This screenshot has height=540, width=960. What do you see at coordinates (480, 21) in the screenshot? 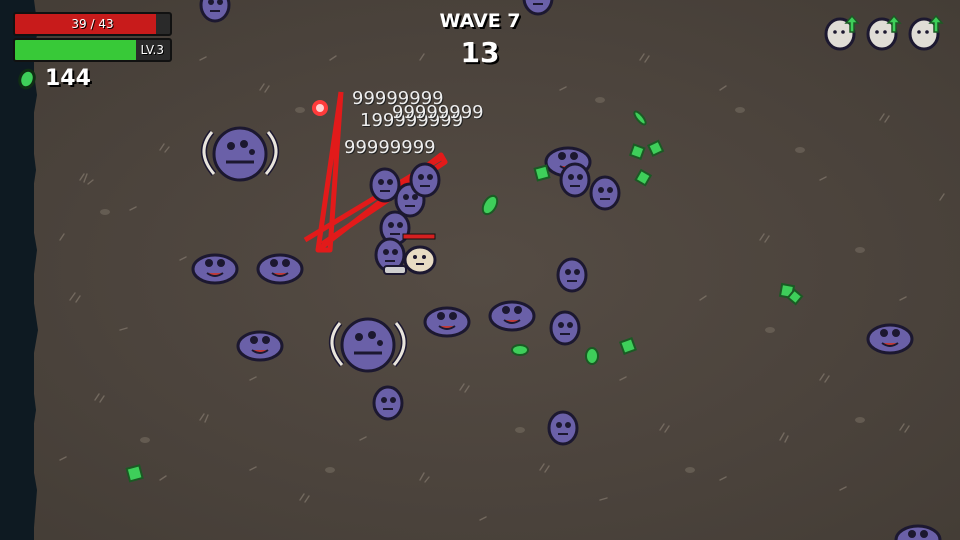
I see `wave-label: WAVE 7` at bounding box center [480, 21].